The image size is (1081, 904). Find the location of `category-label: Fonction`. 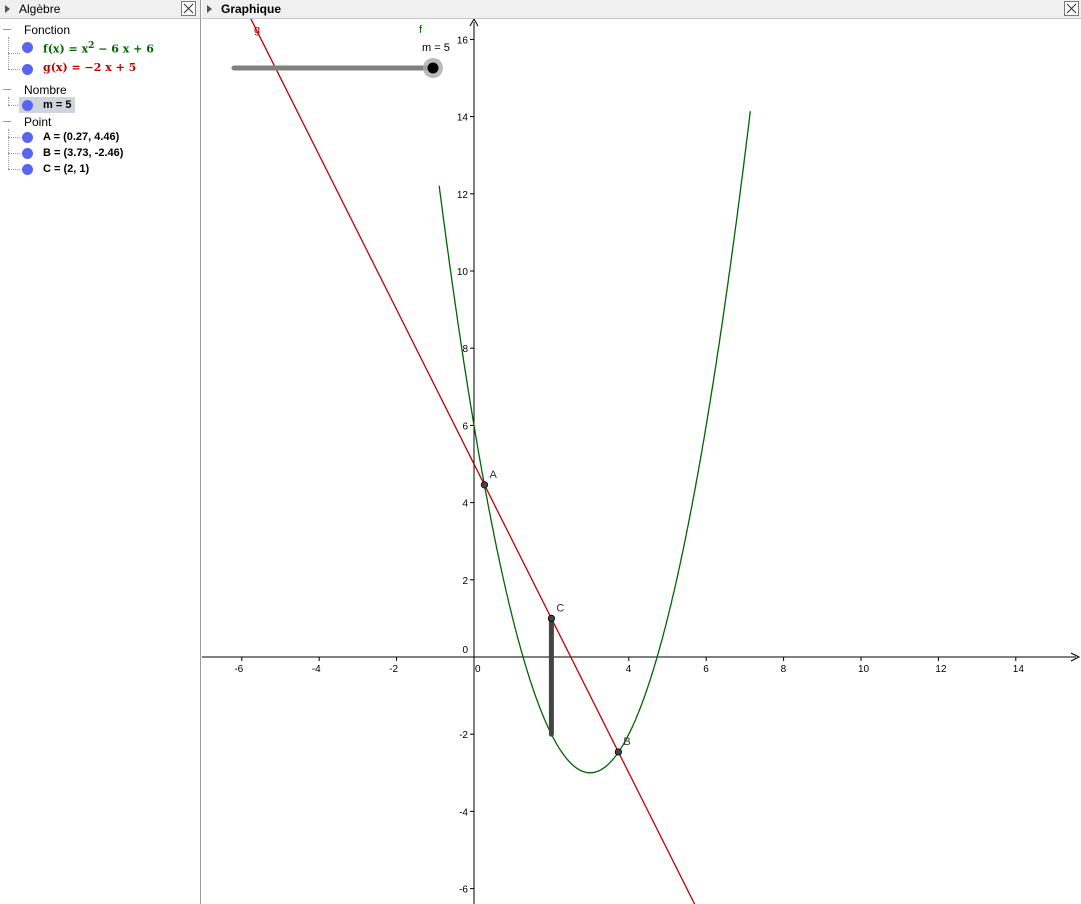

category-label: Fonction is located at coordinates (47, 30).